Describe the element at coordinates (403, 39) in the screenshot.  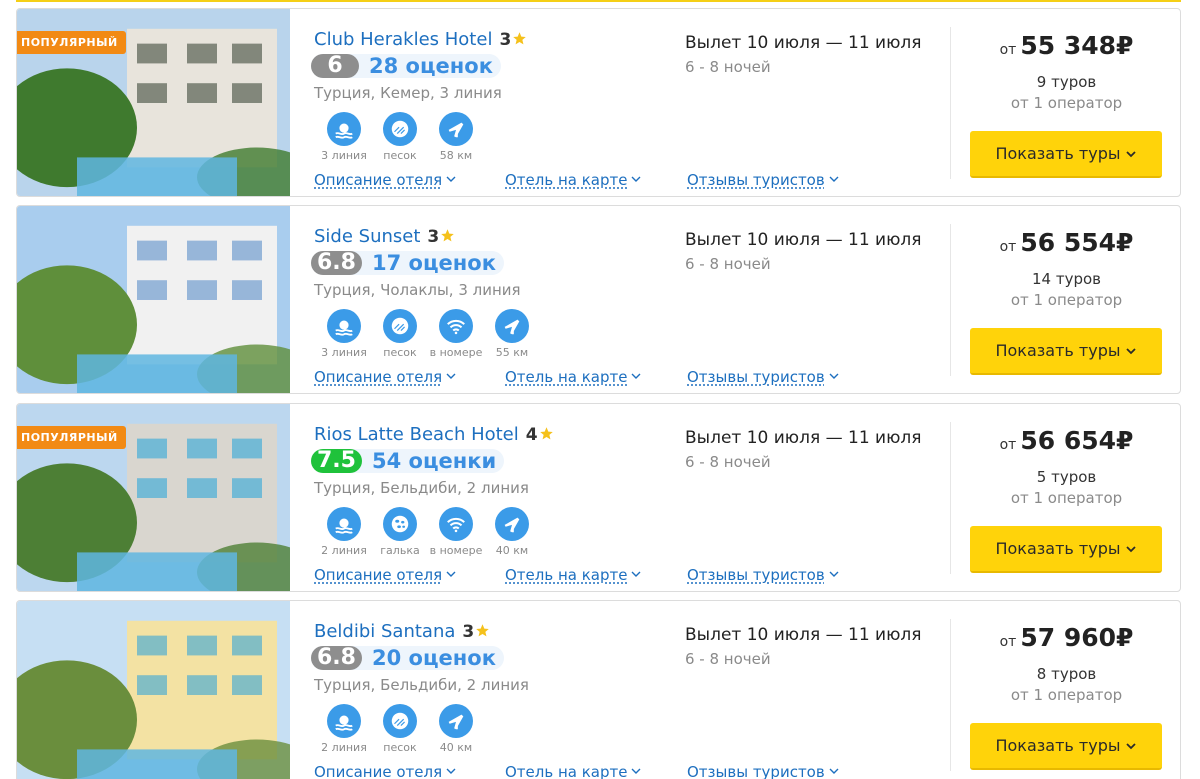
I see `hotel-name-link: Club Herakles Hotel` at that location.